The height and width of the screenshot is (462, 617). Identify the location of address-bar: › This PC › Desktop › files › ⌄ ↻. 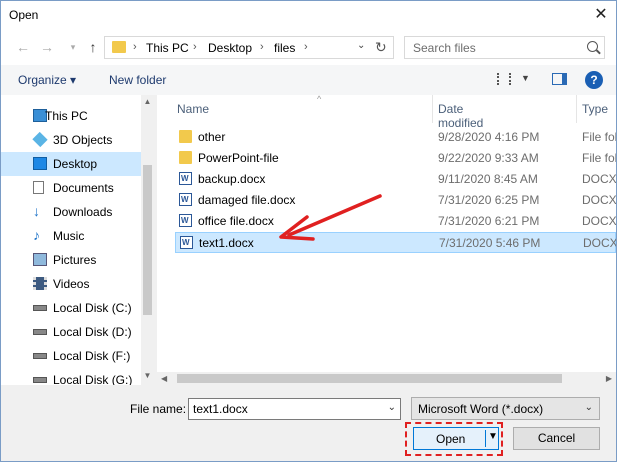
(249, 47).